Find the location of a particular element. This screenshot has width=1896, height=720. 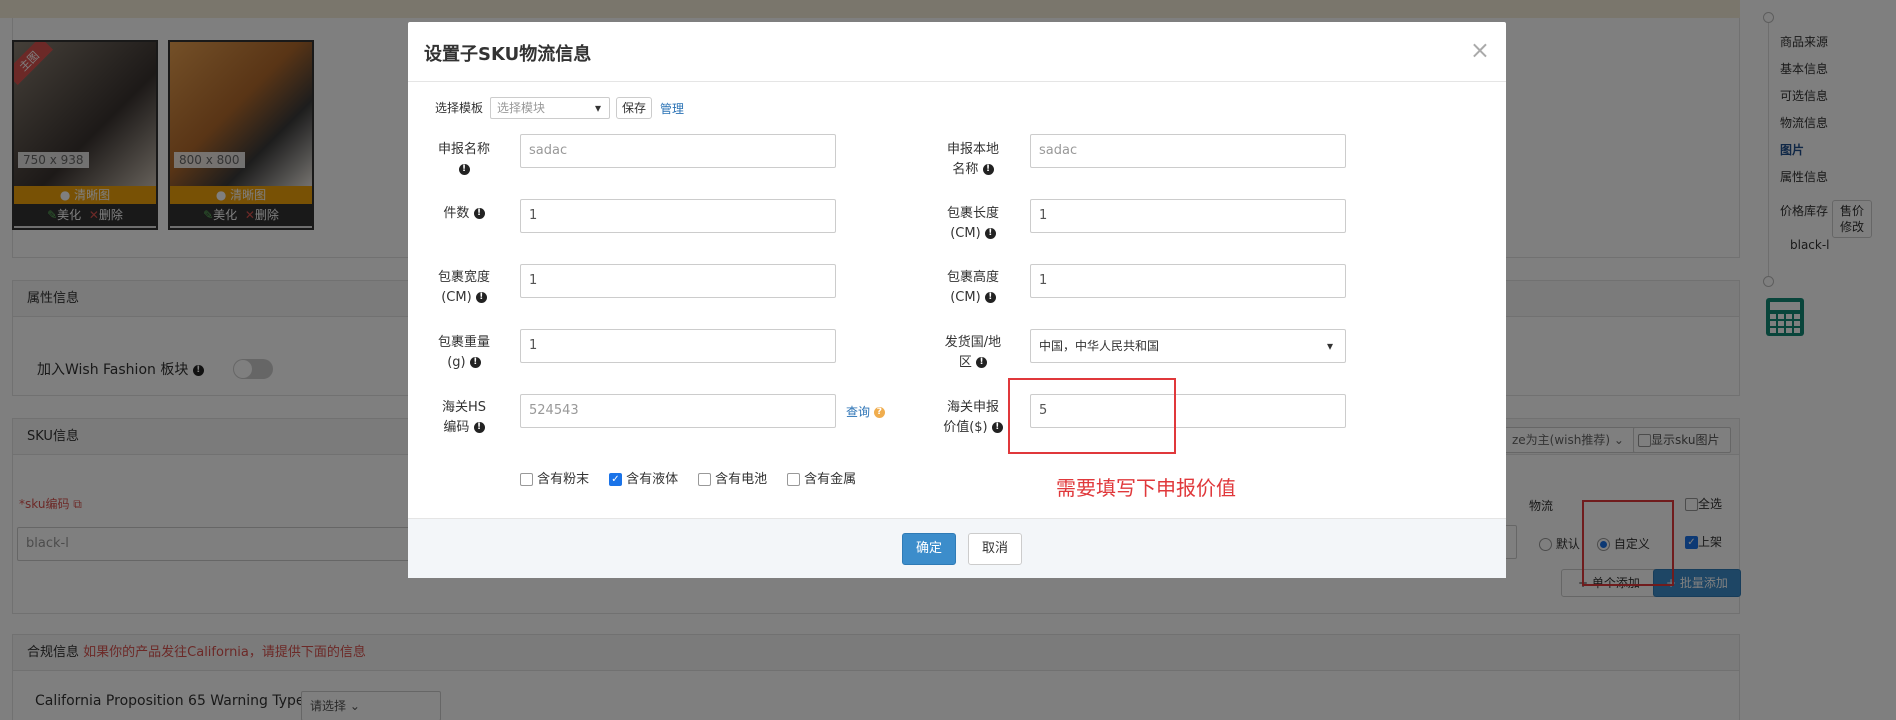

hs-code-label: 海关HS 编码 ! is located at coordinates (464, 417).